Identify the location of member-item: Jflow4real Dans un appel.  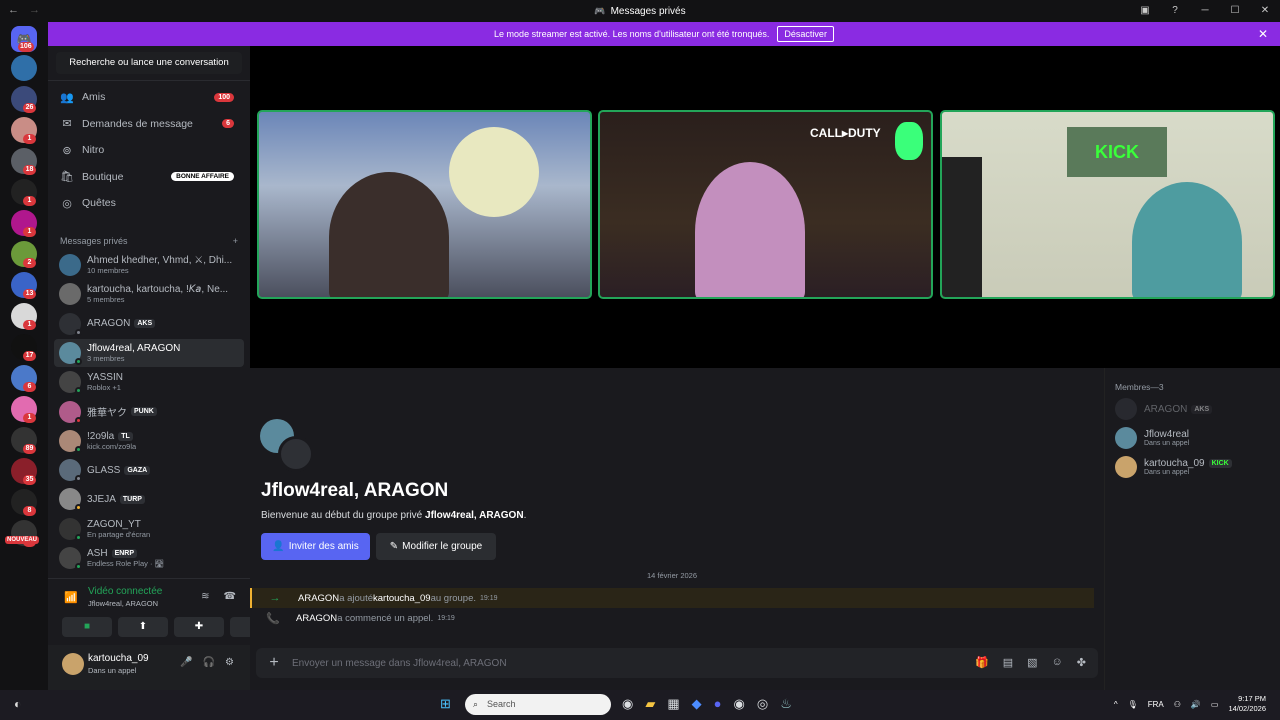
(1195, 438).